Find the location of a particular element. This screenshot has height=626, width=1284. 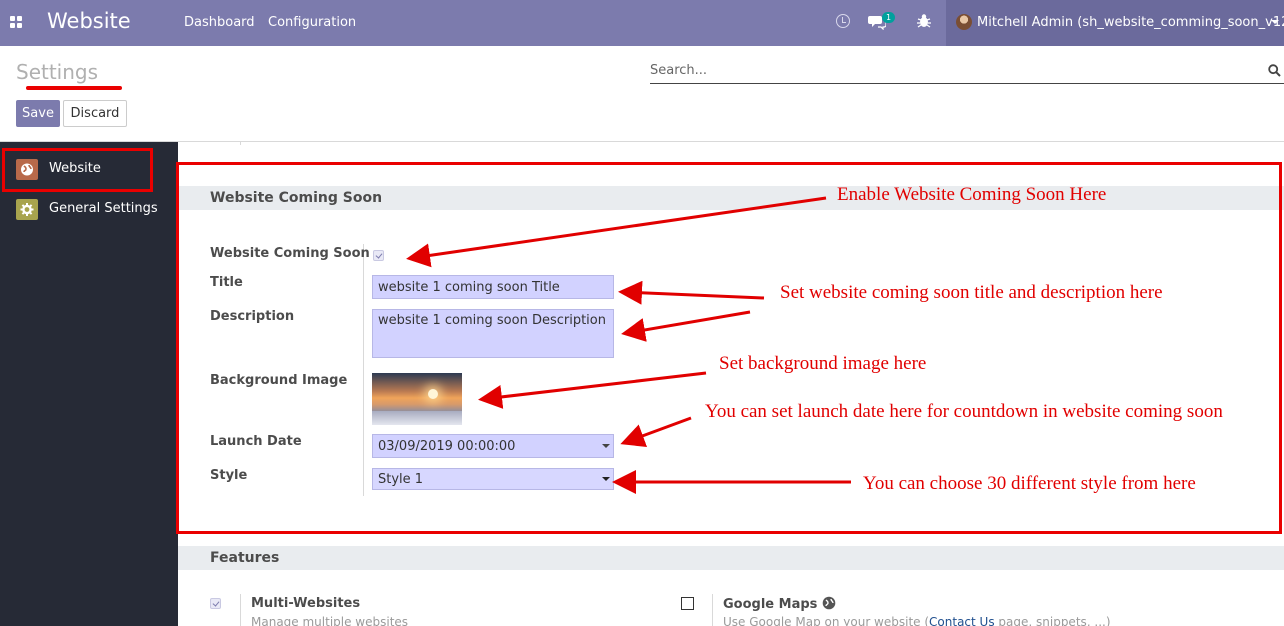

settings-sidebar: Website General Settings is located at coordinates (89, 384).